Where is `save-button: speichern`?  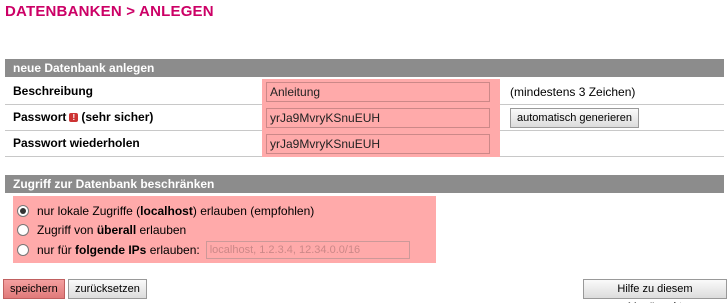
save-button: speichern is located at coordinates (34, 289).